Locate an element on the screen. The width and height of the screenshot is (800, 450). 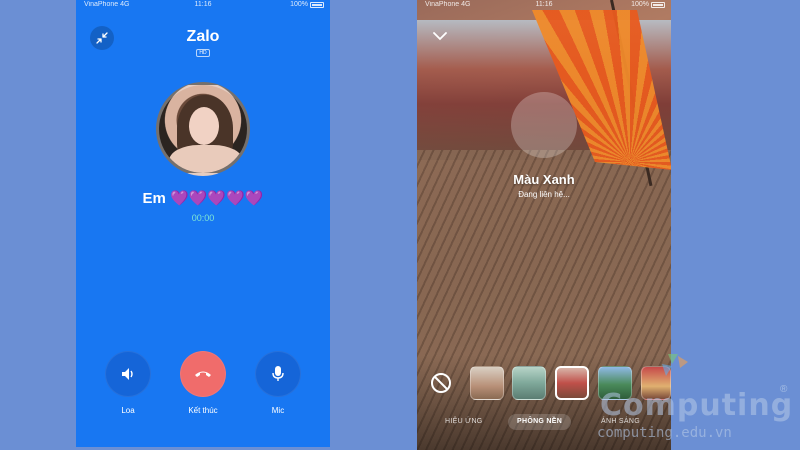
caller-avatar-placeholder is located at coordinates (544, 125).